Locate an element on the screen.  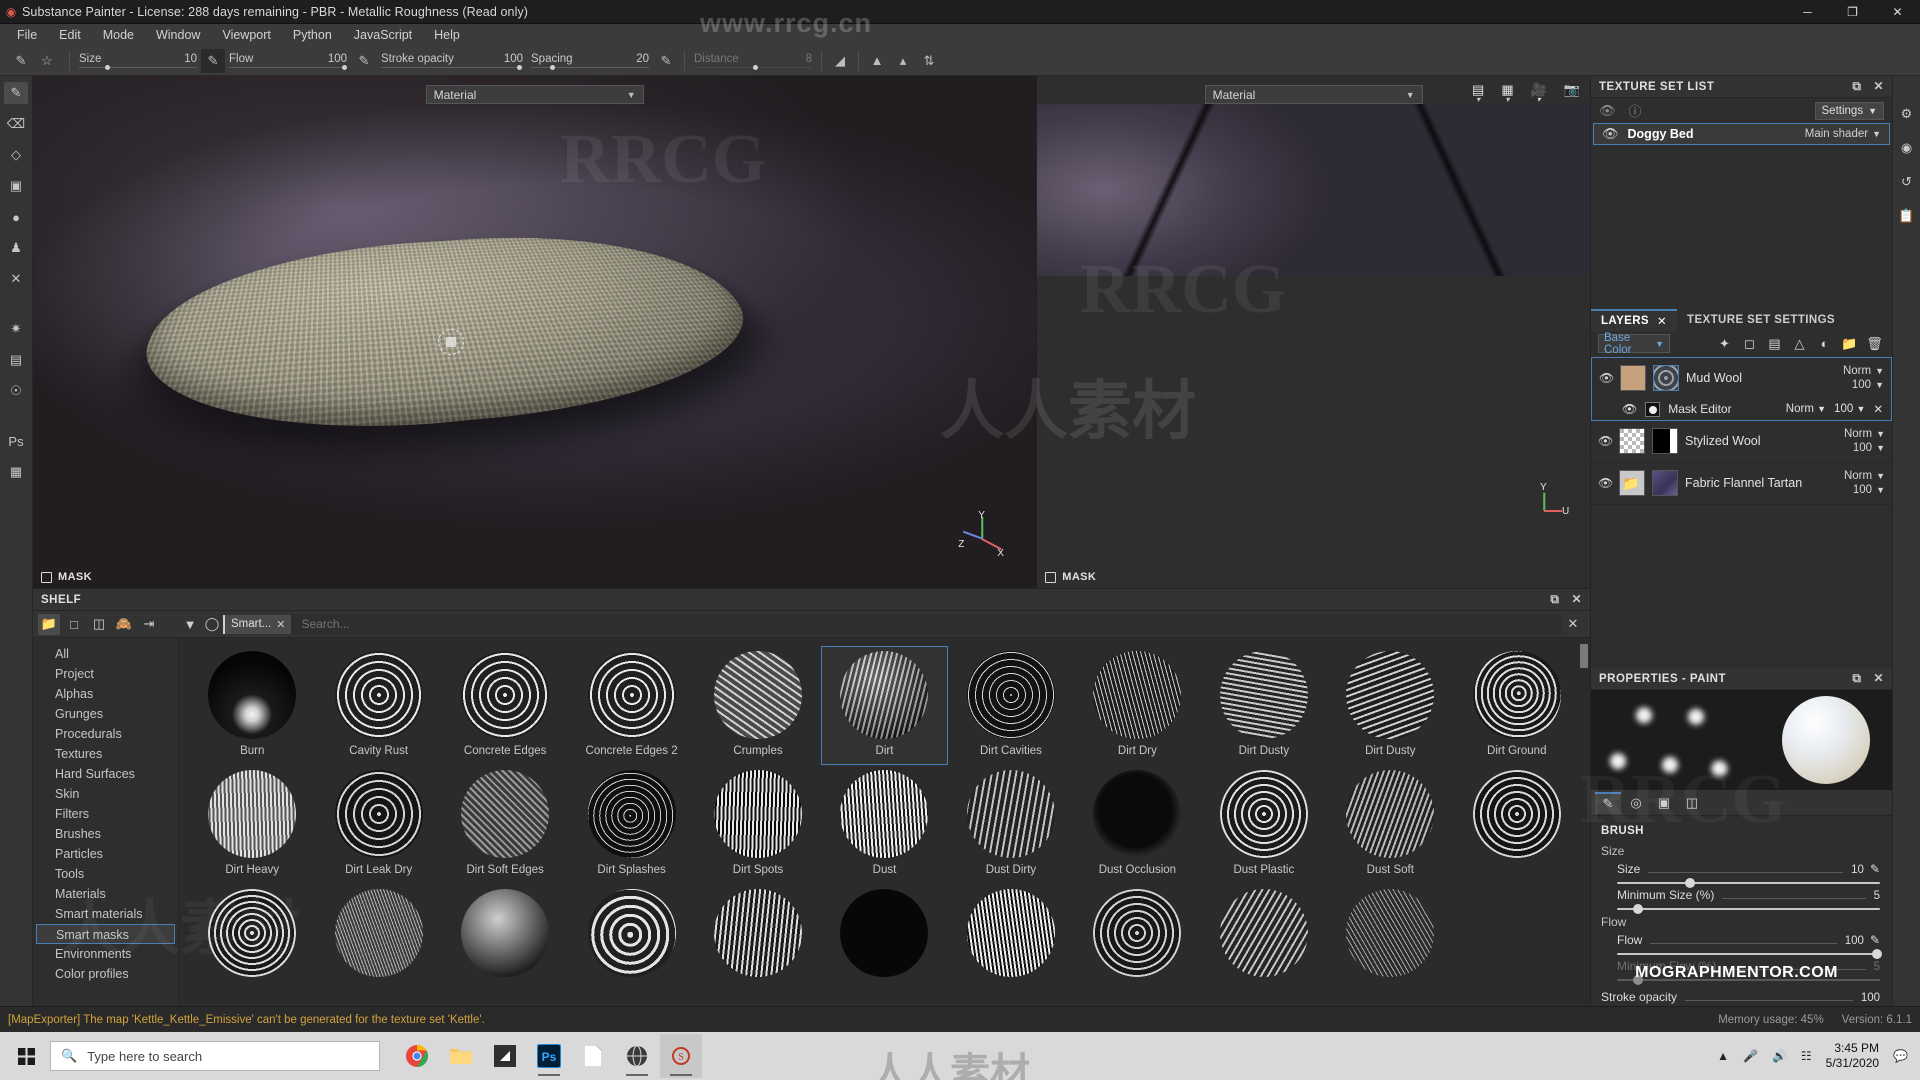
viewport-2d-mask-badge: MASK is located at coordinates (1070, 577).